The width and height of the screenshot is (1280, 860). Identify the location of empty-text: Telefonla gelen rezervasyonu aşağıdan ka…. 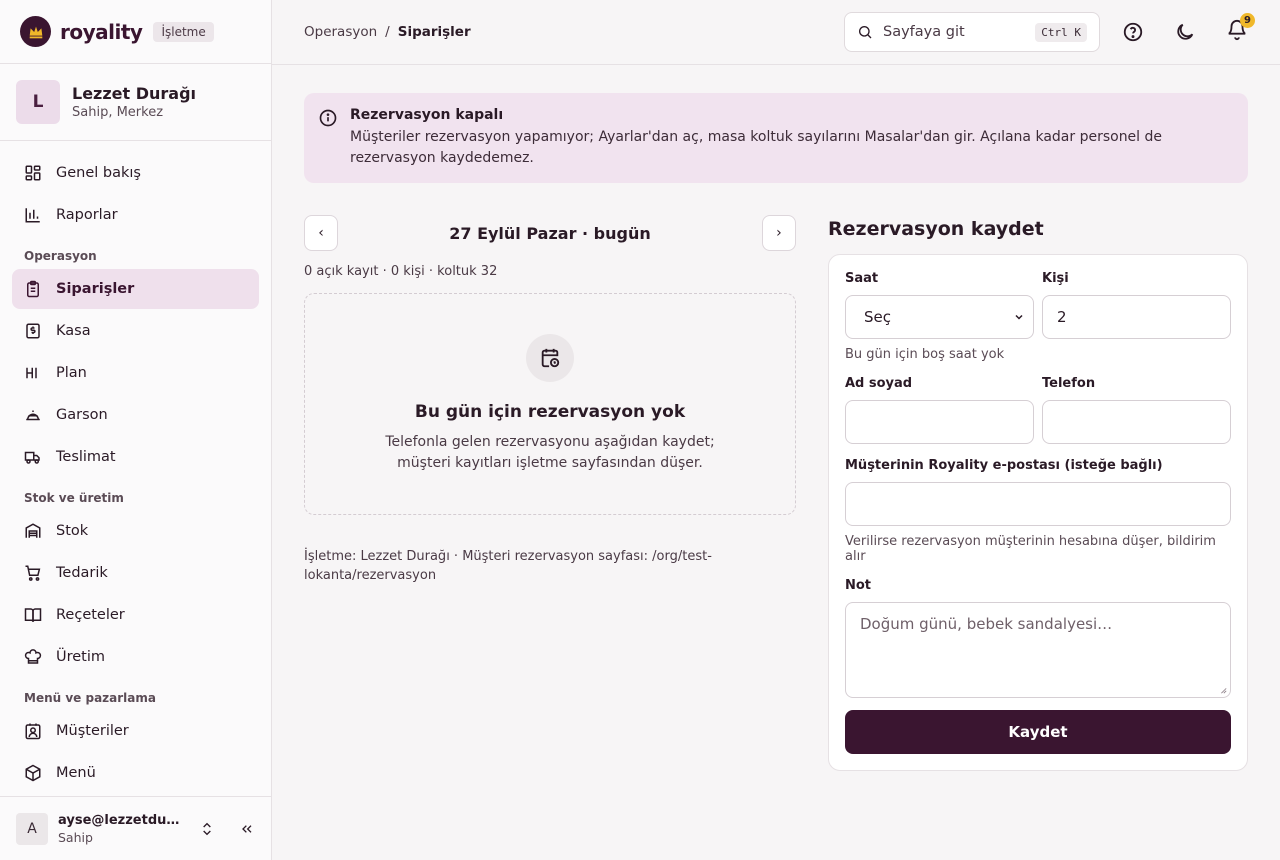
(550, 452).